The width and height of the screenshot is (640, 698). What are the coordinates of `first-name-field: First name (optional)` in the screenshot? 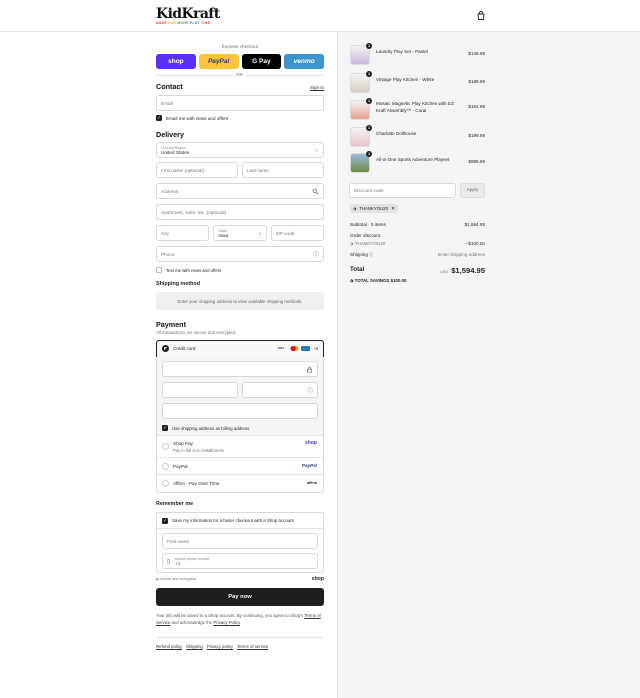 It's located at (197, 170).